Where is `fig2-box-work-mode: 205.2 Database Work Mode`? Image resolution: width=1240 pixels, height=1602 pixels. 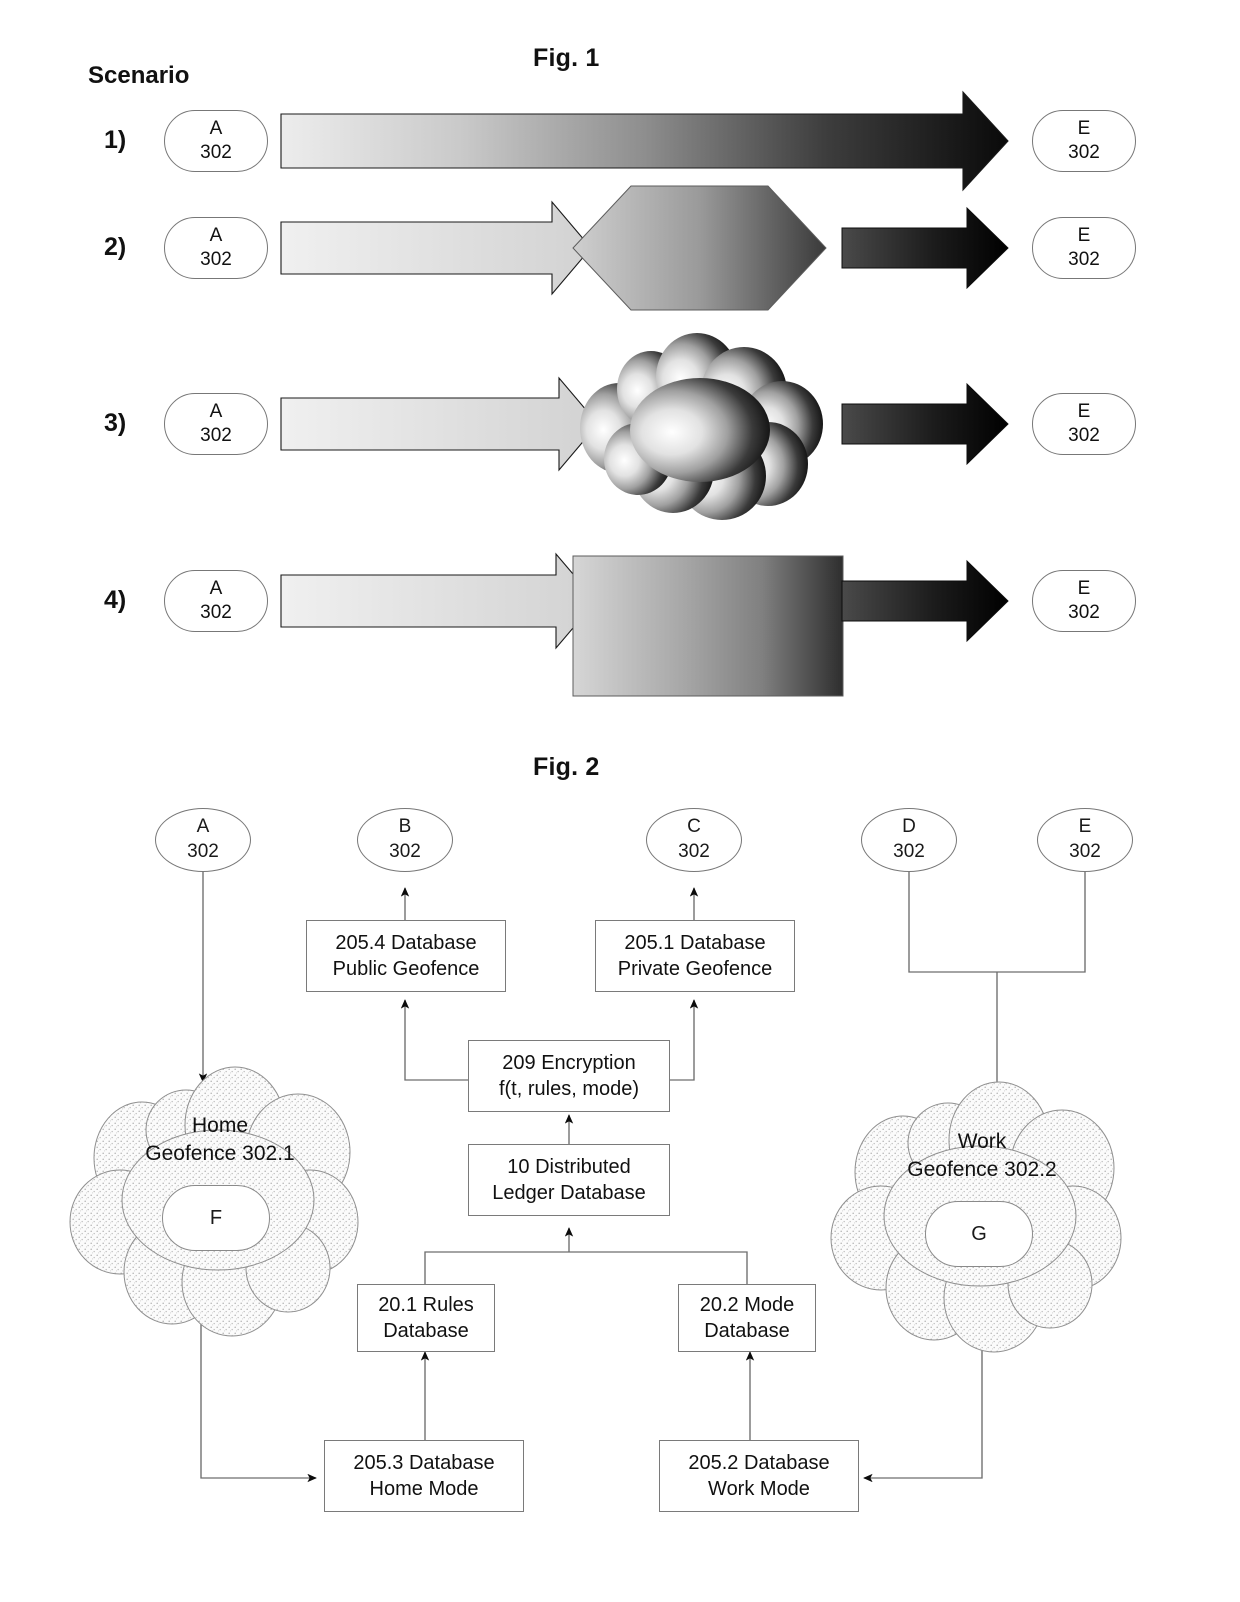 fig2-box-work-mode: 205.2 Database Work Mode is located at coordinates (759, 1476).